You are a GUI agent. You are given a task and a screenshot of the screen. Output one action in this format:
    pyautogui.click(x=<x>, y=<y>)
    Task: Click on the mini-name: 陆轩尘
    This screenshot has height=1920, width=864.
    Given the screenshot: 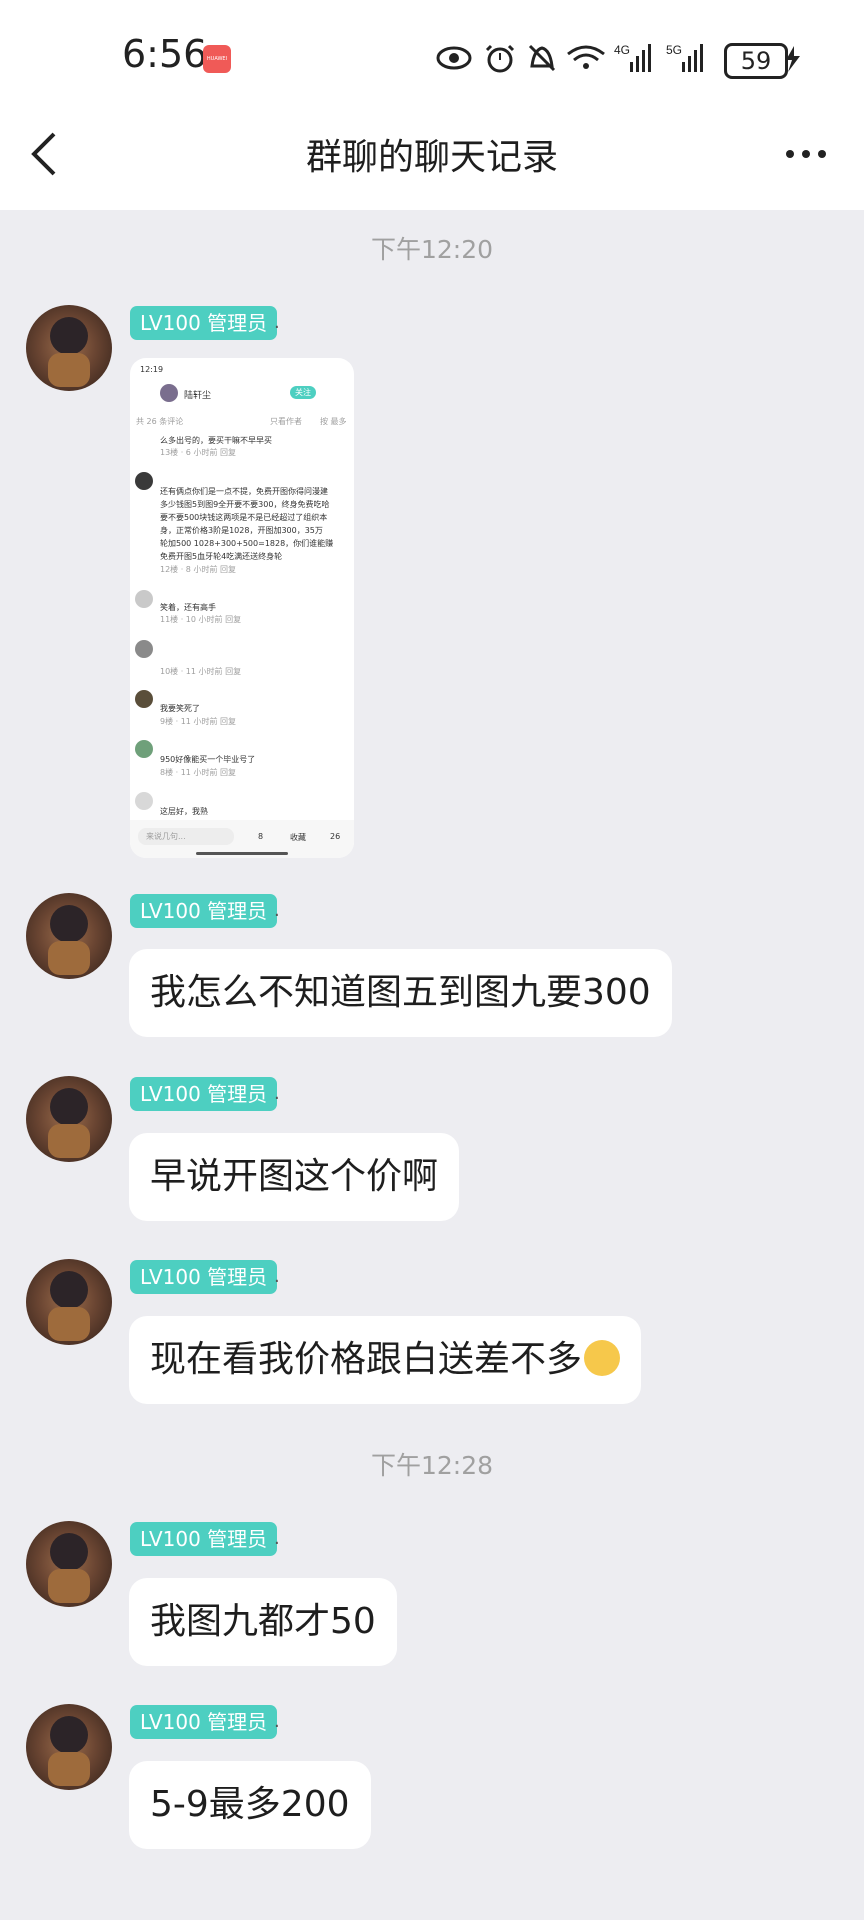 What is the action you would take?
    pyautogui.click(x=198, y=396)
    